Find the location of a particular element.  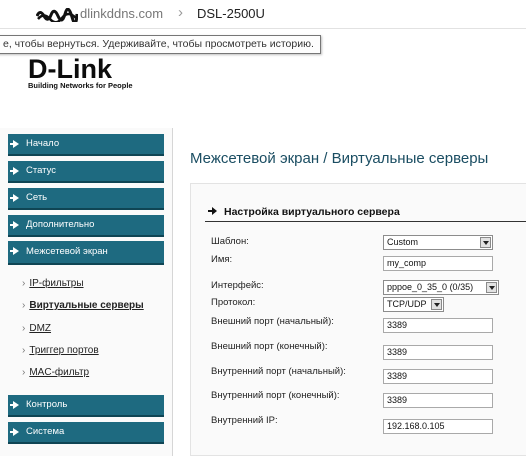

subnav-item-ip-filters: › IP-фильтры is located at coordinates (53, 283).